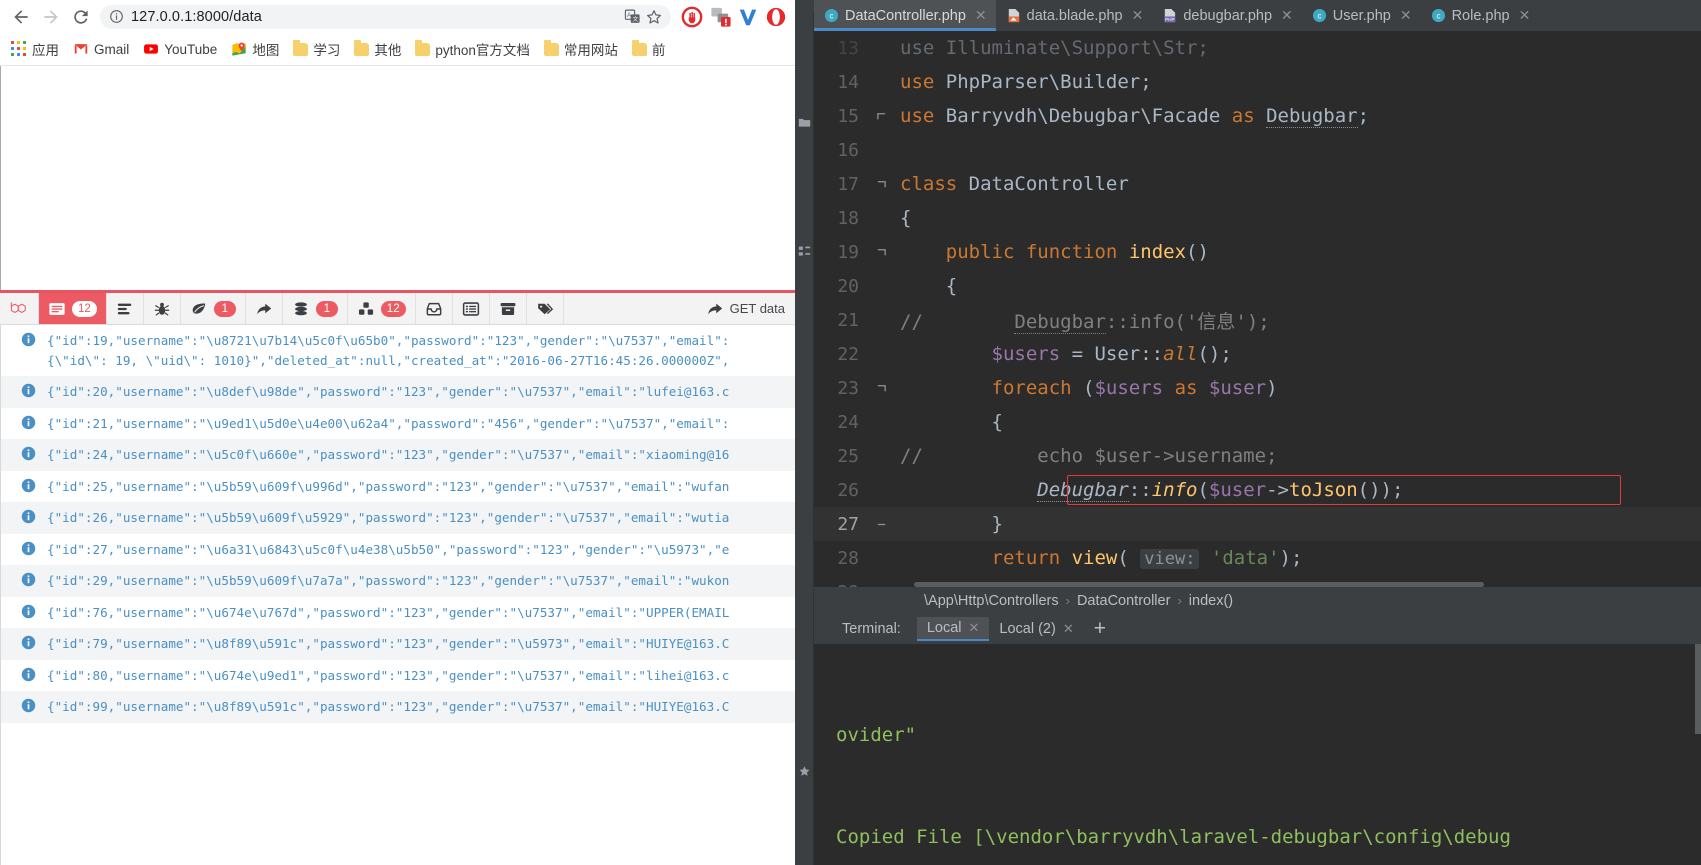  What do you see at coordinates (1257, 490) in the screenshot?
I see `code-line: 26 Debugbar::info($user->toJson());` at bounding box center [1257, 490].